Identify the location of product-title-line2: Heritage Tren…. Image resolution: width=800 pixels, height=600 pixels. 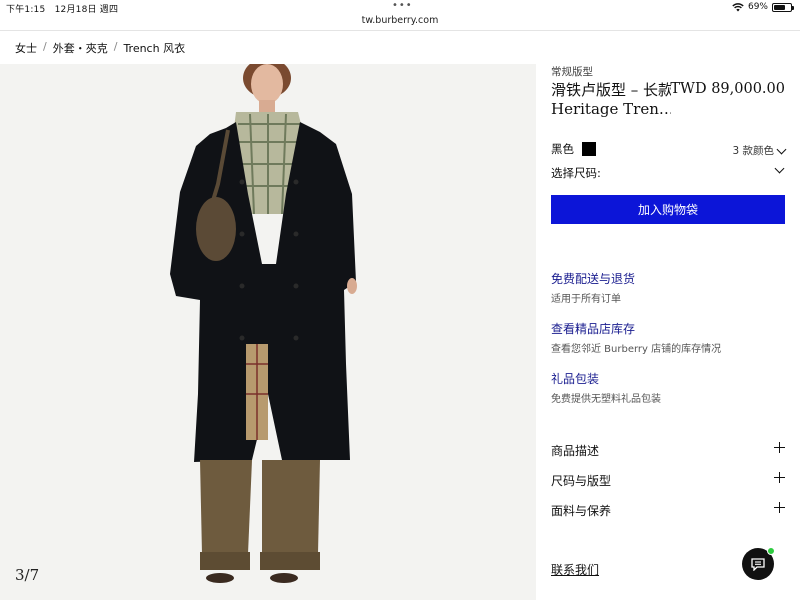
(611, 109).